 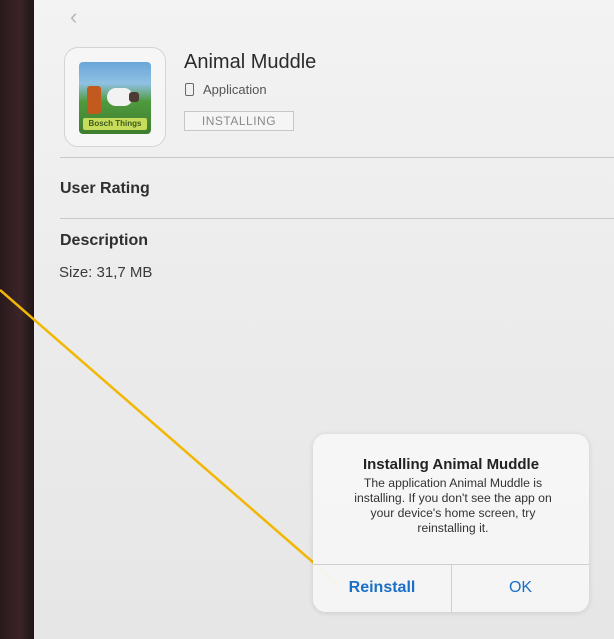 What do you see at coordinates (104, 240) in the screenshot?
I see `description-heading: Description` at bounding box center [104, 240].